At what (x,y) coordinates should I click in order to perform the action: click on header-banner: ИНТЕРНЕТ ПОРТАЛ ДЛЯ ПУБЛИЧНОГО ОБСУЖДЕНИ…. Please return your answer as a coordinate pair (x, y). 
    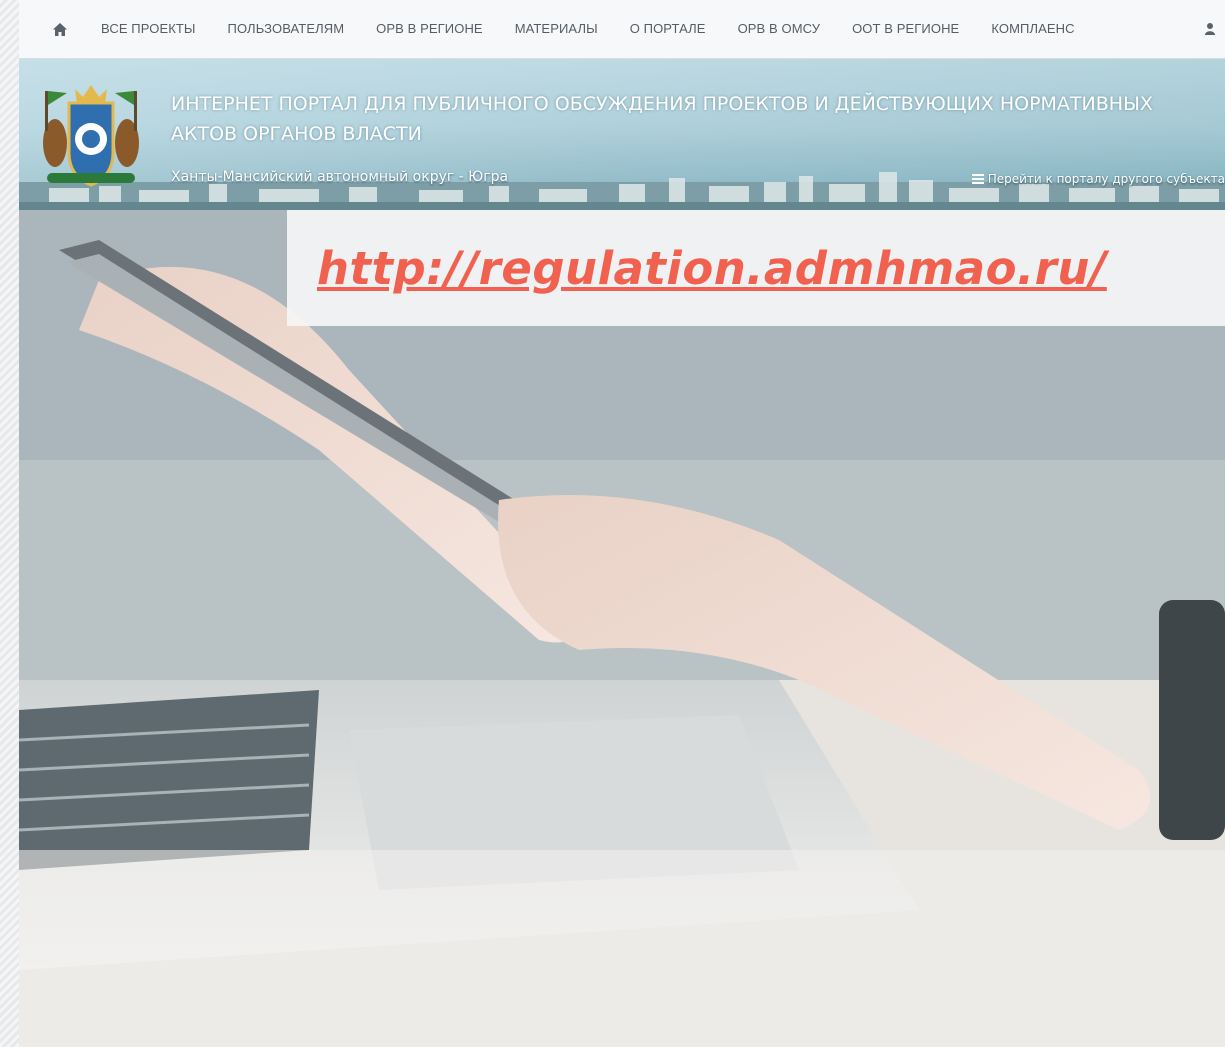
    Looking at the image, I should click on (622, 134).